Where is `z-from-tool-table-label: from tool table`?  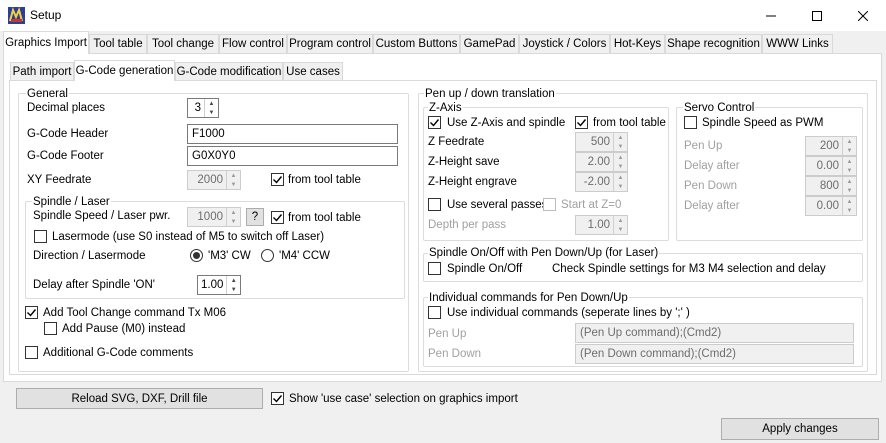 z-from-tool-table-label: from tool table is located at coordinates (629, 123).